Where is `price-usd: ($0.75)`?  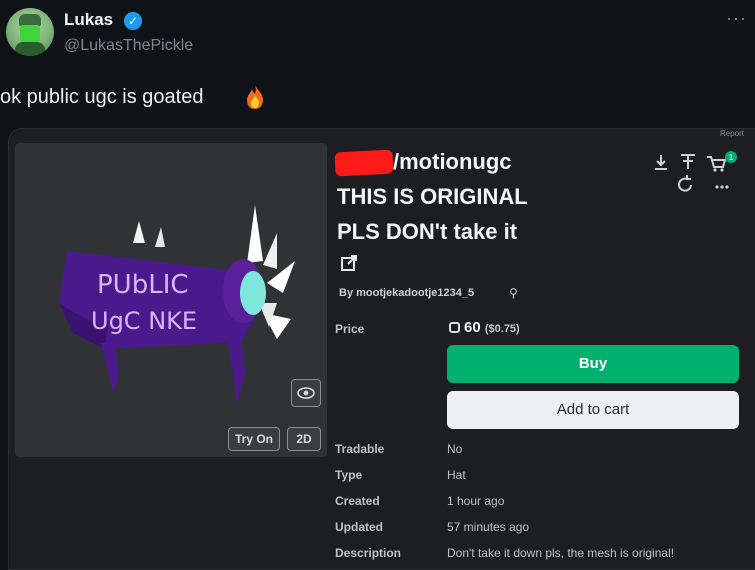 price-usd: ($0.75) is located at coordinates (502, 329).